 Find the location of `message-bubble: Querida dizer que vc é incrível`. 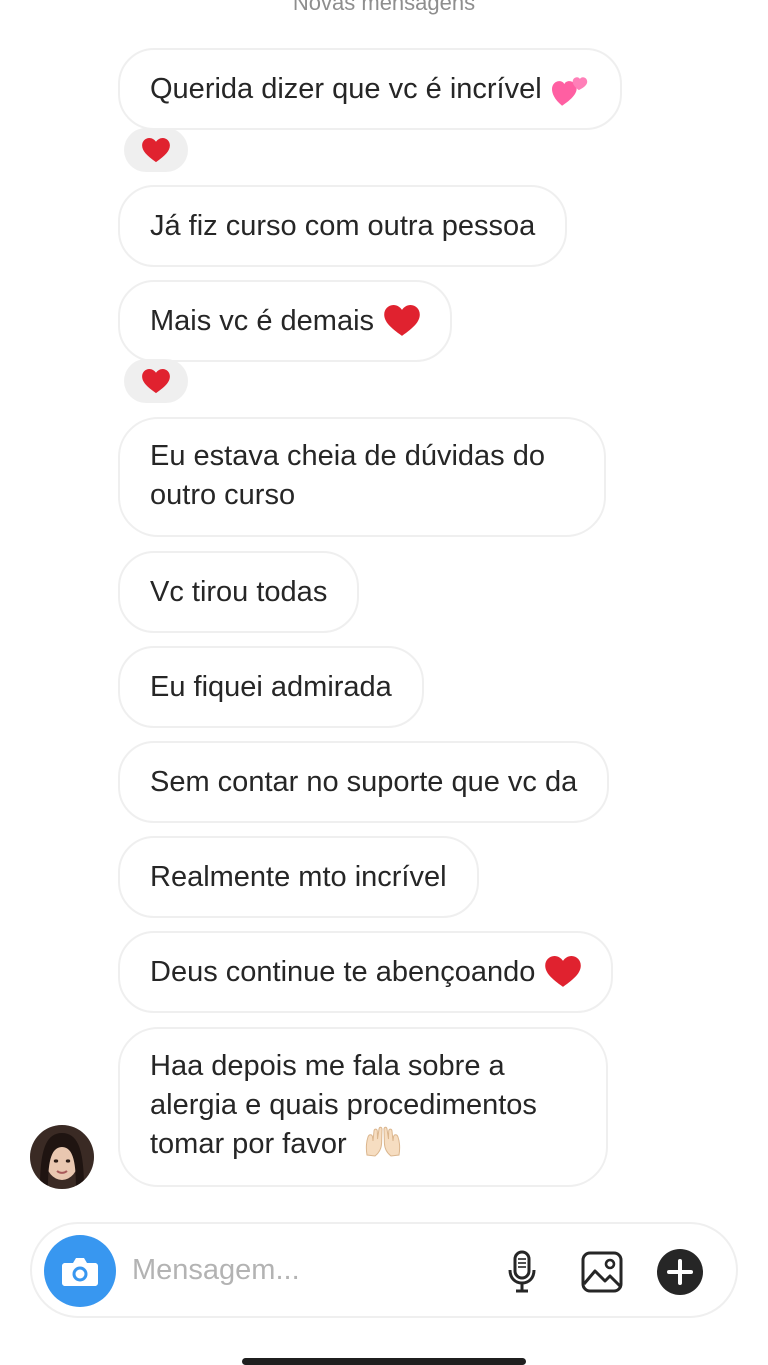

message-bubble: Querida dizer que vc é incrível is located at coordinates (370, 89).